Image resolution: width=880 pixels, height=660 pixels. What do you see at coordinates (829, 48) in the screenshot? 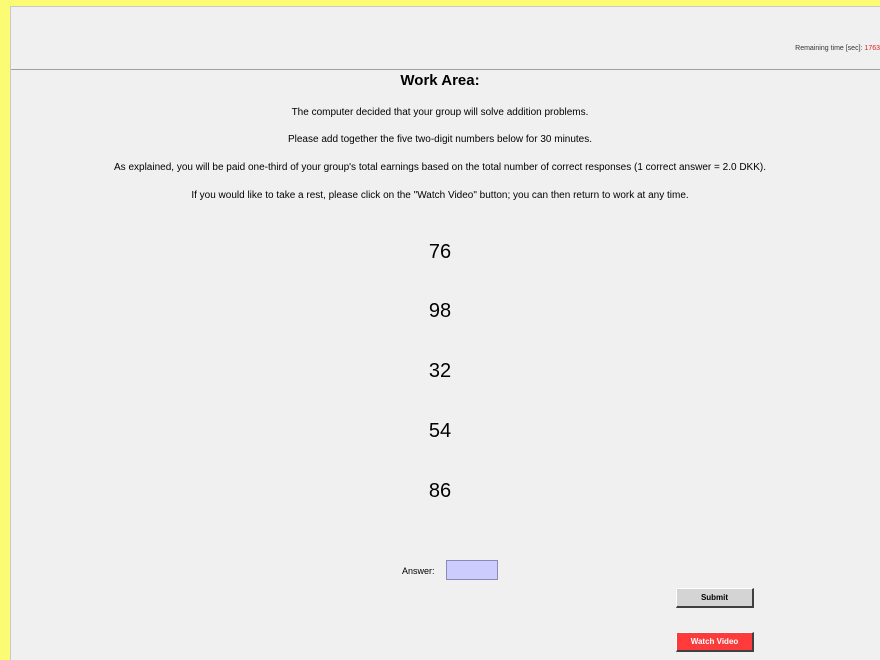
I see `timer-label: Remaining time [sec]:` at bounding box center [829, 48].